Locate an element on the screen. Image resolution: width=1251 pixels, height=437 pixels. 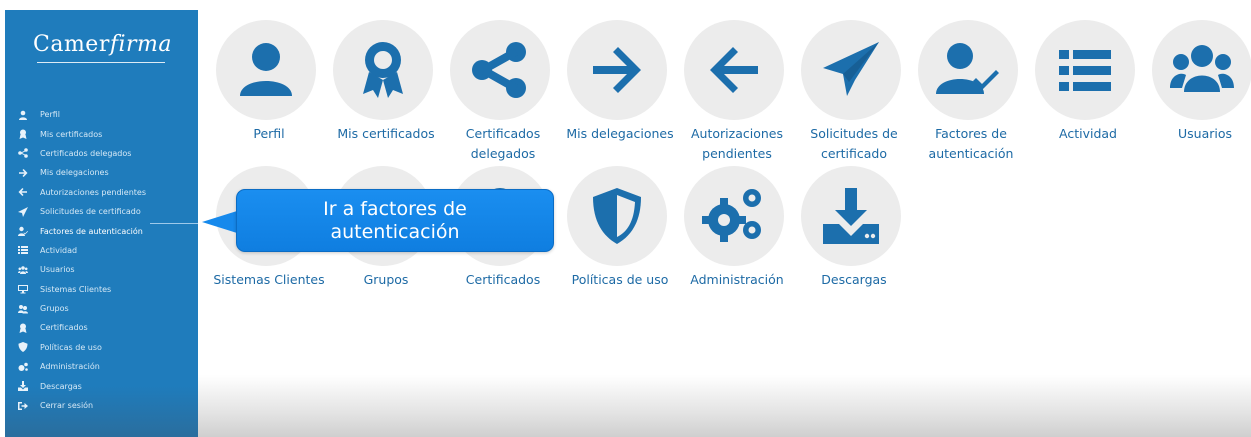
sidebar-item-mis-delegaciones: Mis delegaciones is located at coordinates (105, 172).